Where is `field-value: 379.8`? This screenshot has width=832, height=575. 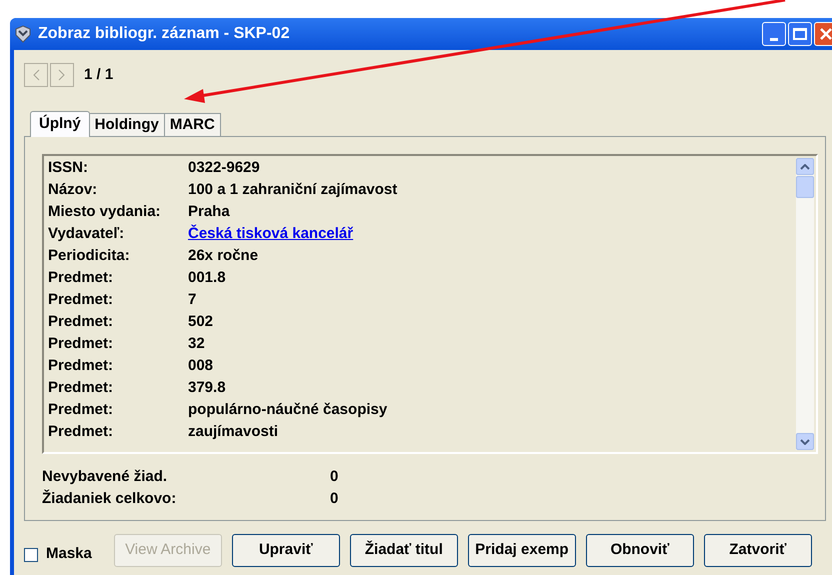 field-value: 379.8 is located at coordinates (207, 388).